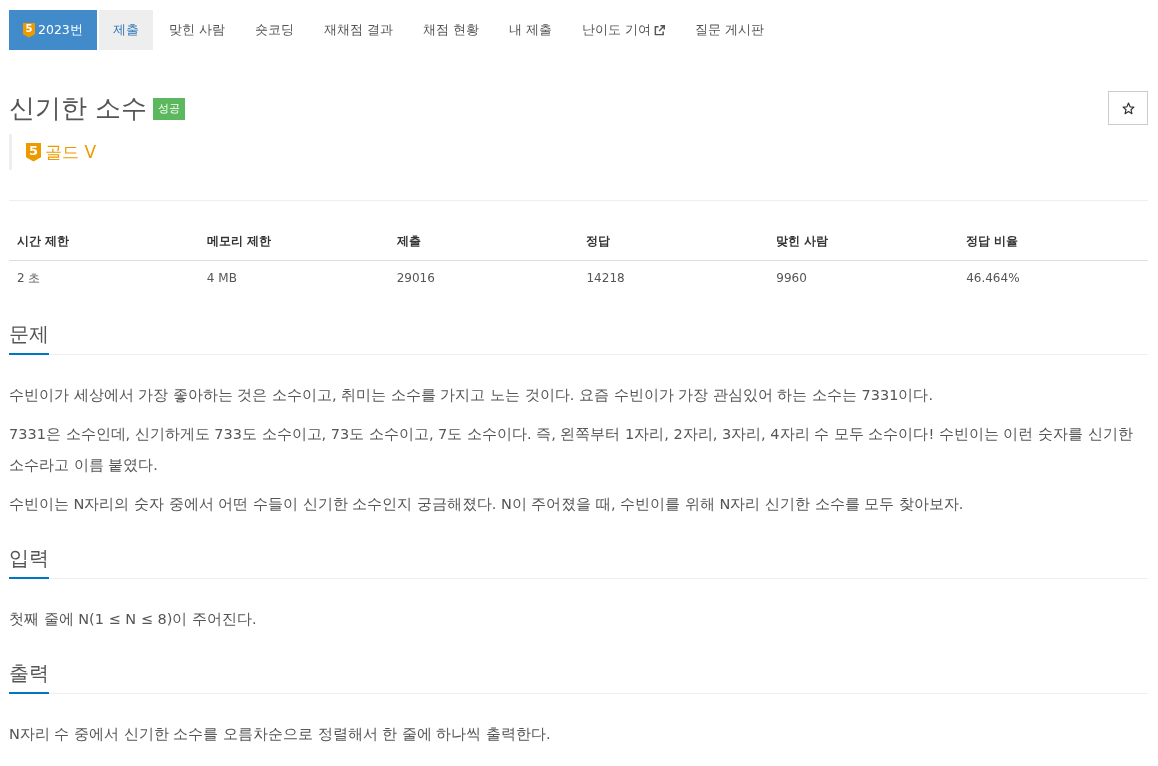 This screenshot has width=1158, height=766. I want to click on paragraph: 수빈이는 N자리의 숫자 중에서 어떤 수들이 신기한 소수인지 궁금해졌다. N이 주어졌을 때, 수빈이를 위해 N자리 신기한 소수를 모두 찾아보자., so click(487, 504).